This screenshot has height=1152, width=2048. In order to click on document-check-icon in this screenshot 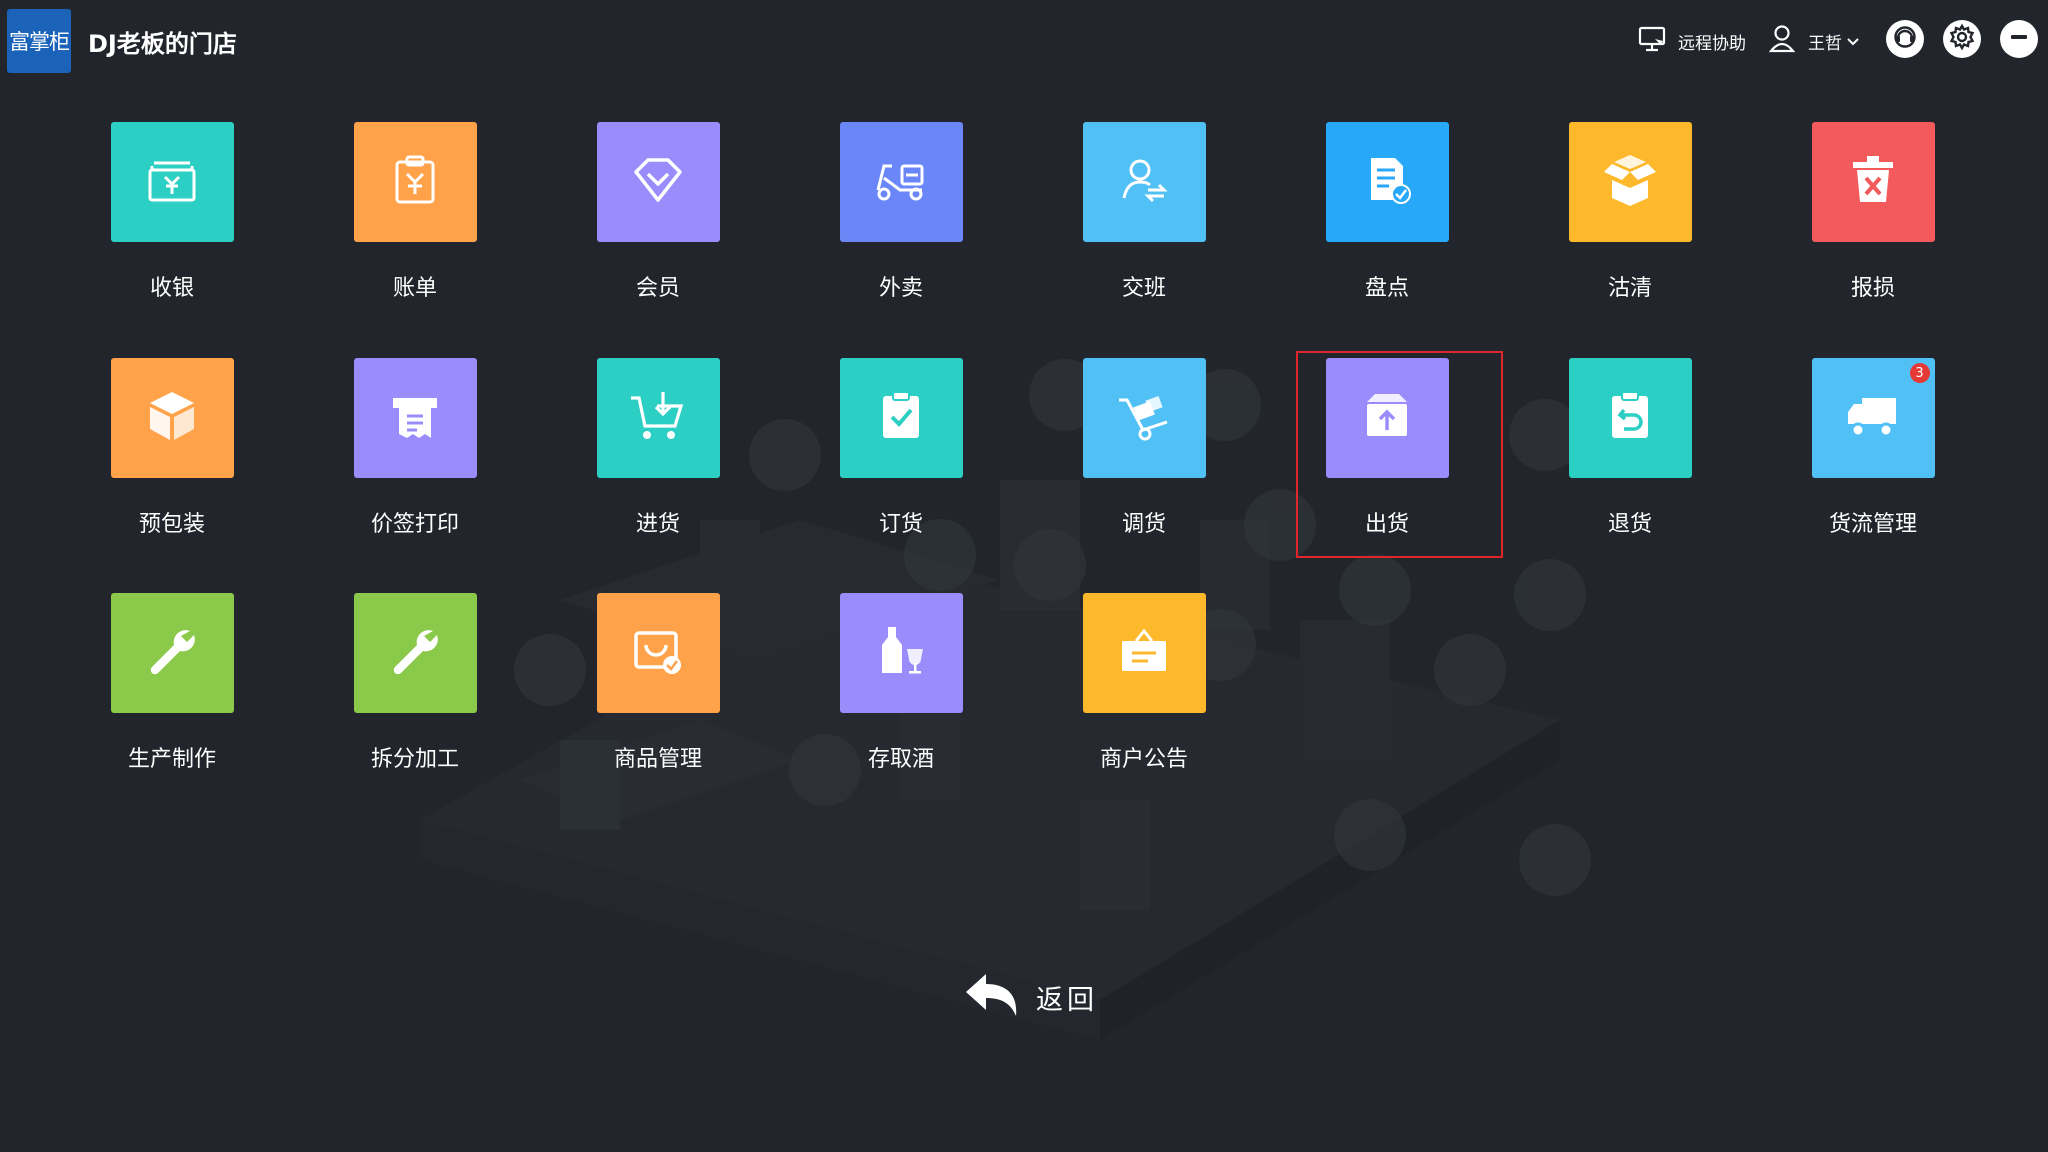, I will do `click(1387, 182)`.